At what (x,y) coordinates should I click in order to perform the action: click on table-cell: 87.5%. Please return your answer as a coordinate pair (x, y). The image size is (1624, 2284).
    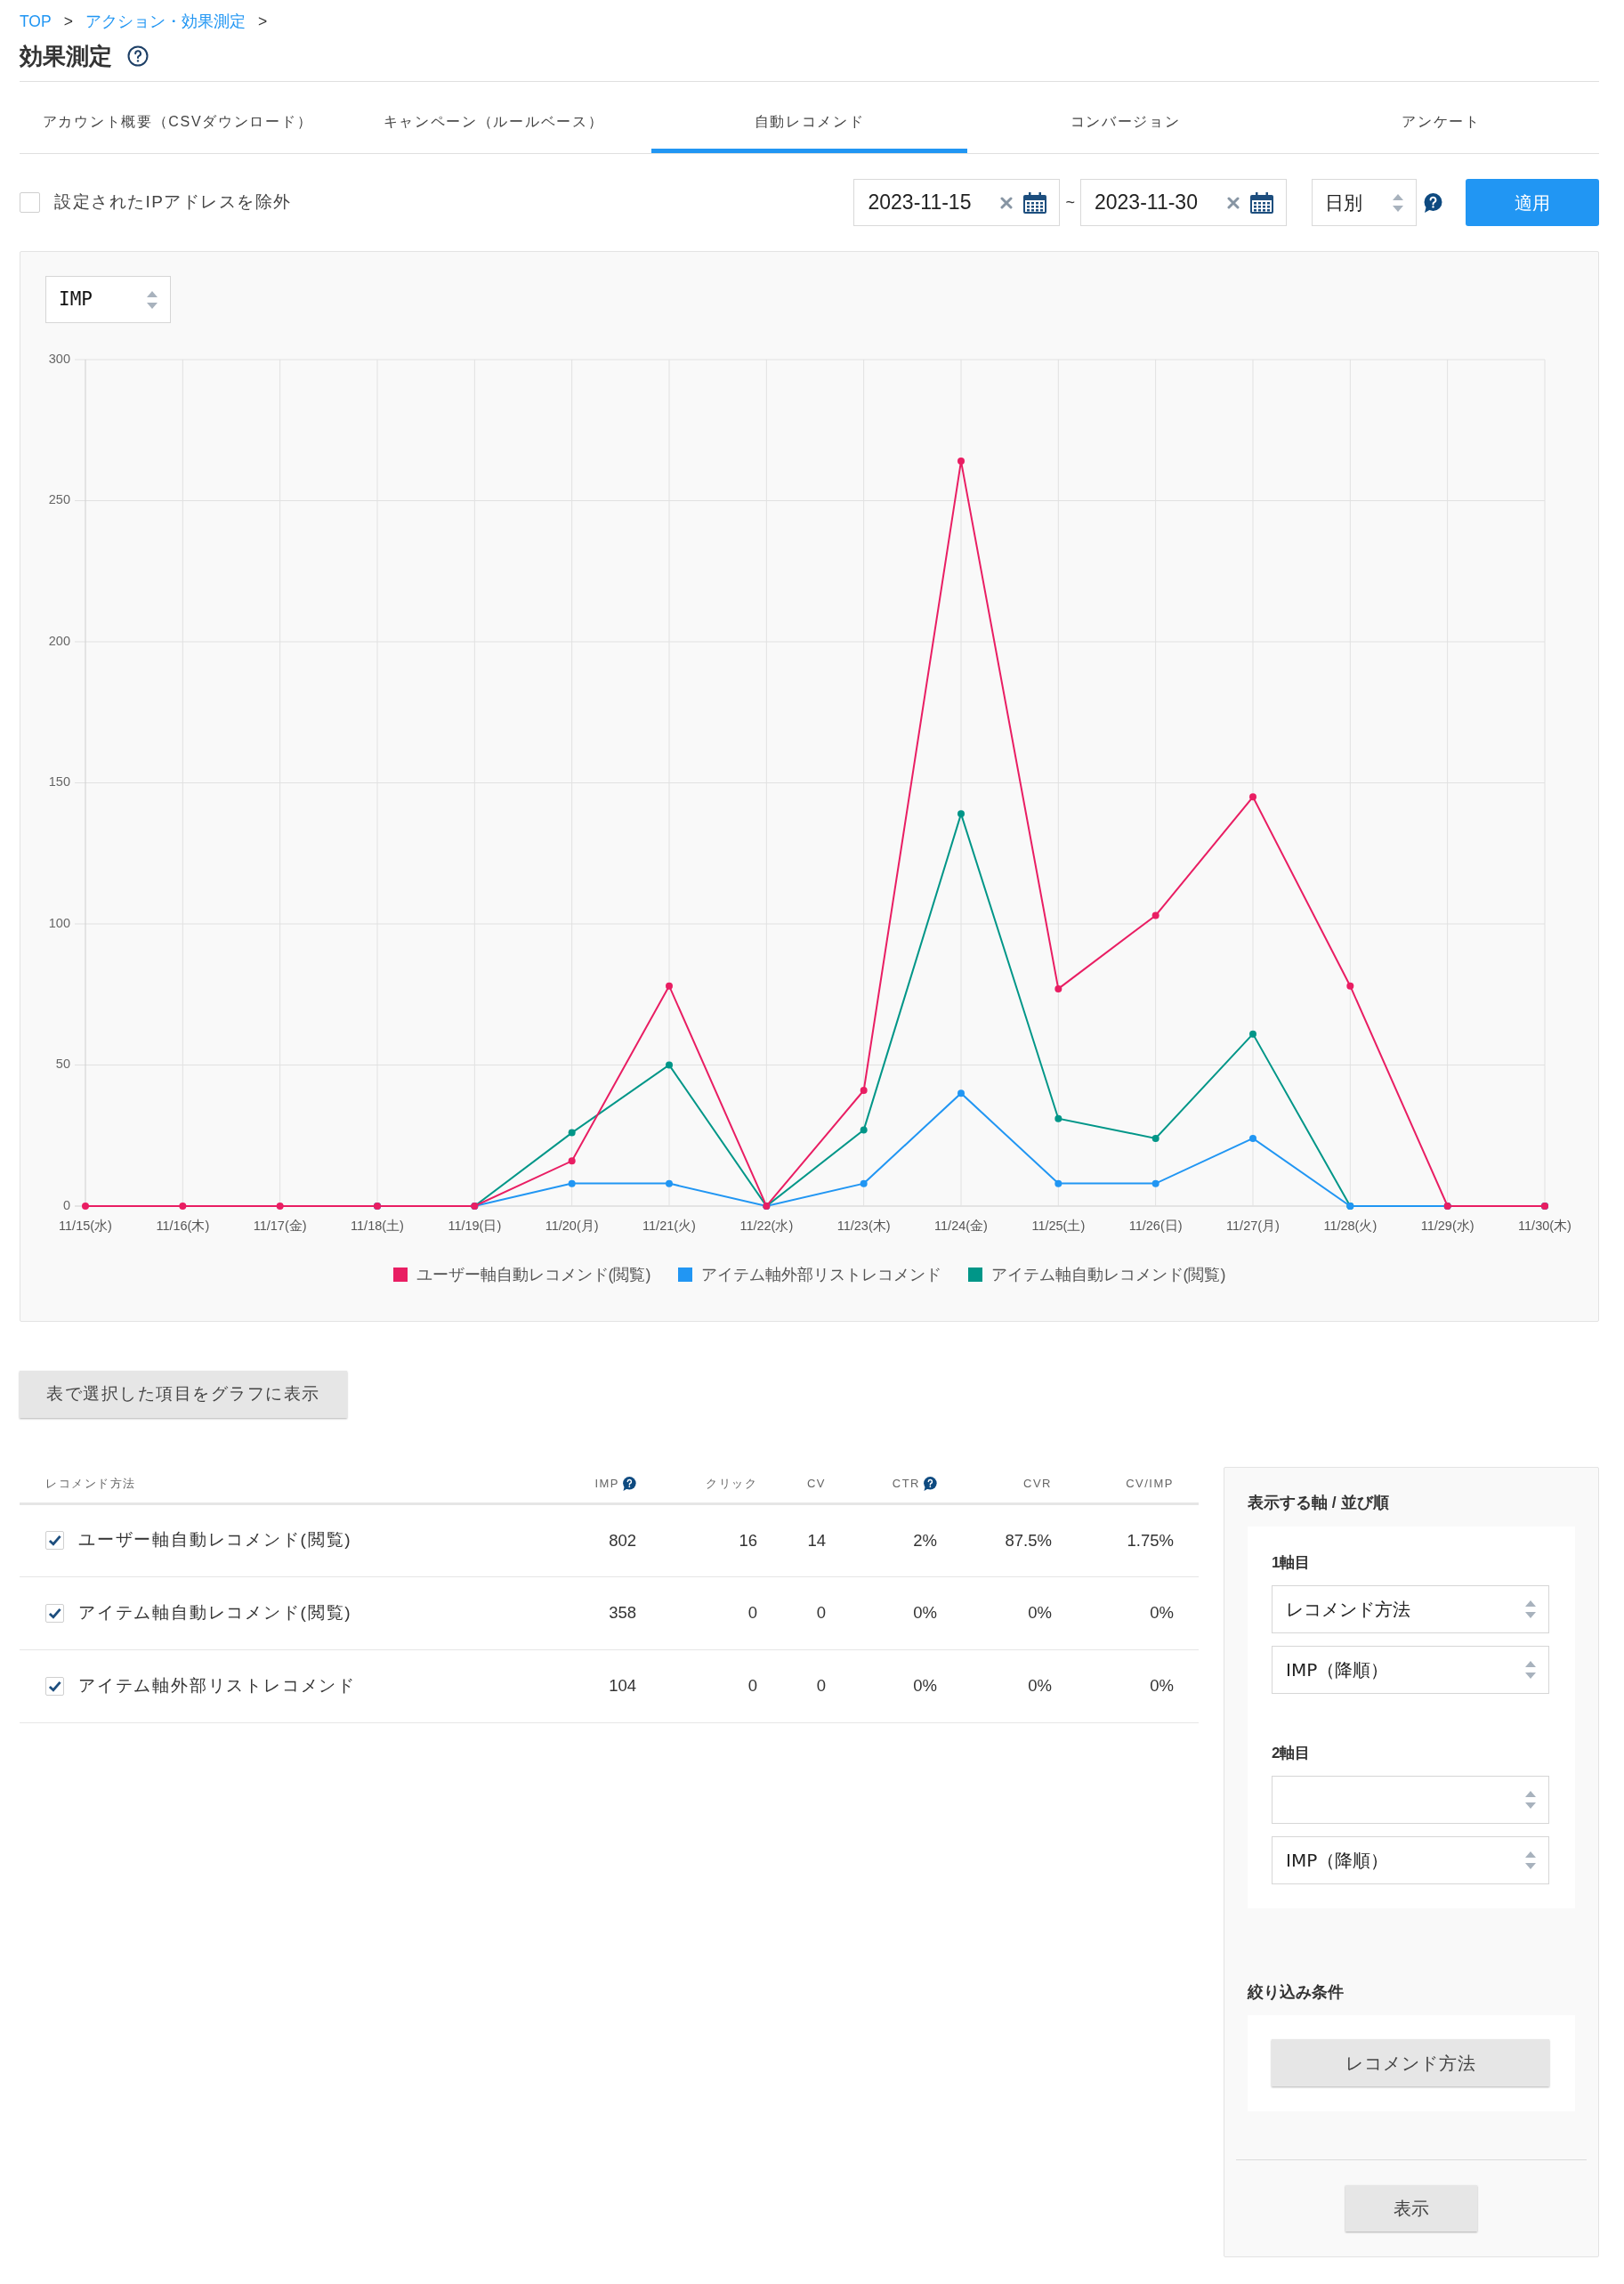
    Looking at the image, I should click on (1028, 1540).